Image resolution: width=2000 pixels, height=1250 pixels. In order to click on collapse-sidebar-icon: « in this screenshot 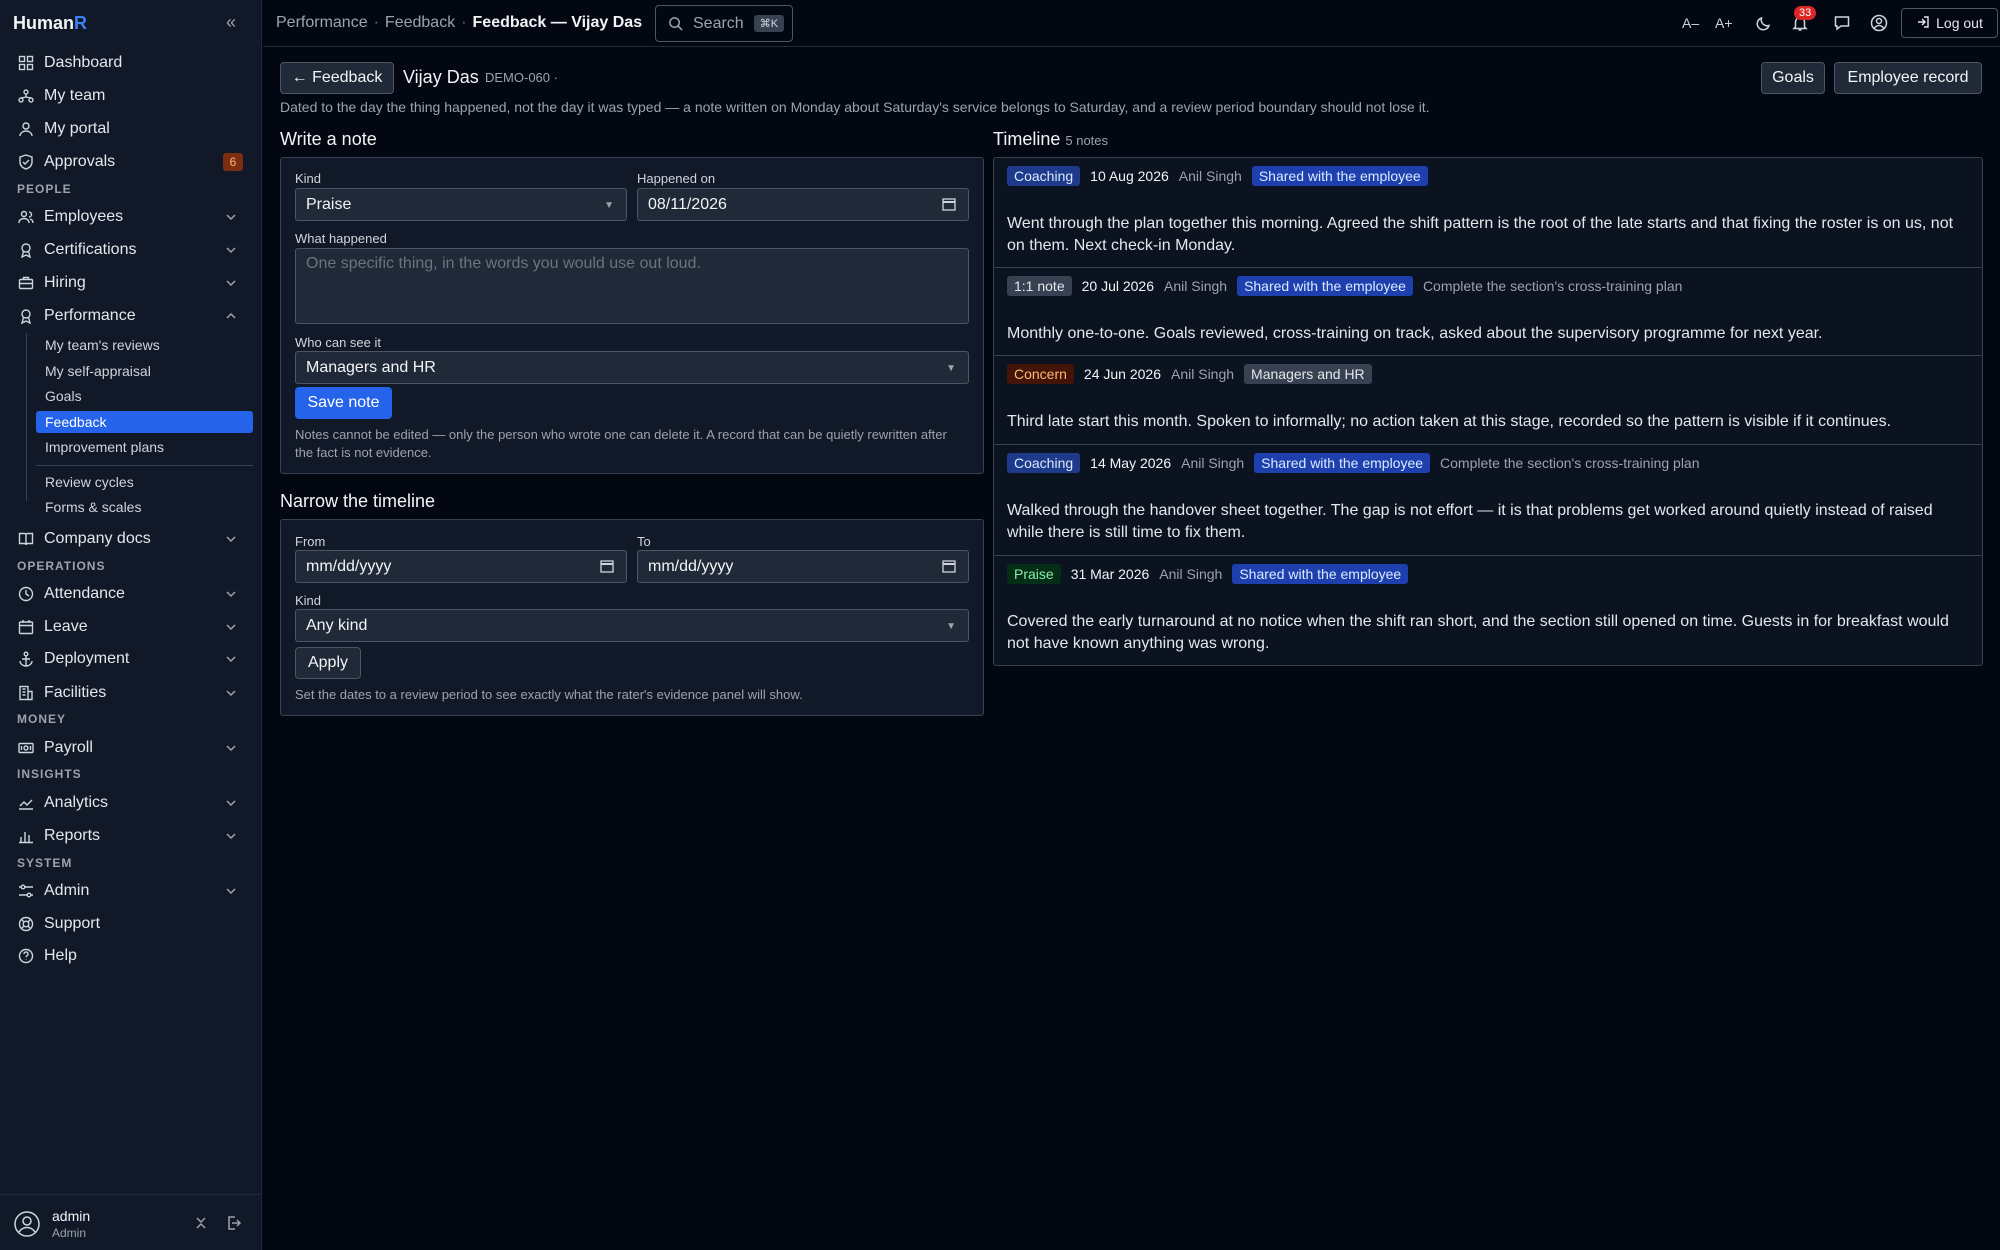, I will do `click(231, 22)`.